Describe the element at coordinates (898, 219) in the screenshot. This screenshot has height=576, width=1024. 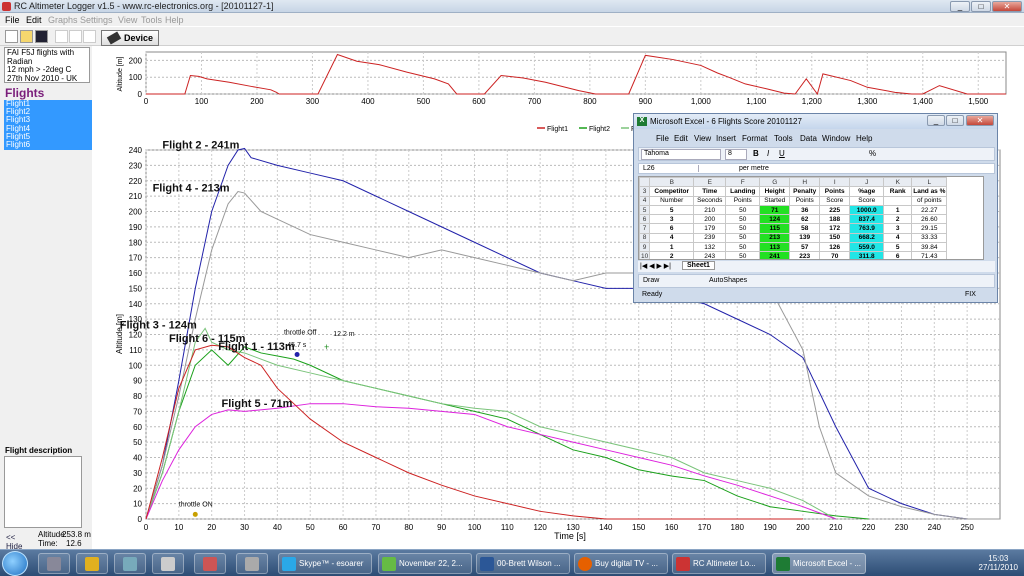
I see `table-cell: 2` at that location.